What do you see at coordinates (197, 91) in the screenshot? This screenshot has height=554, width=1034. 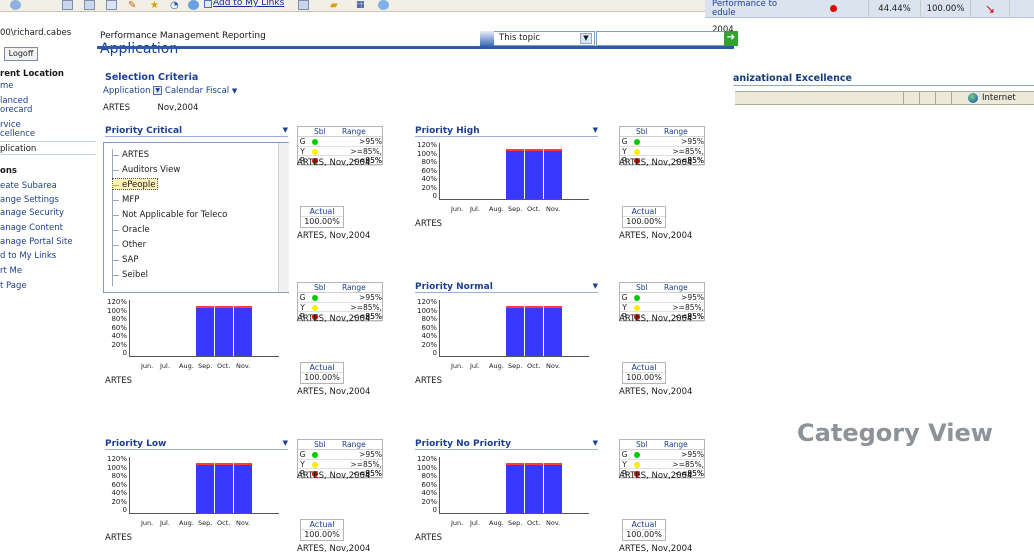 I see `calendar-filter-label: Calendar Fiscal` at bounding box center [197, 91].